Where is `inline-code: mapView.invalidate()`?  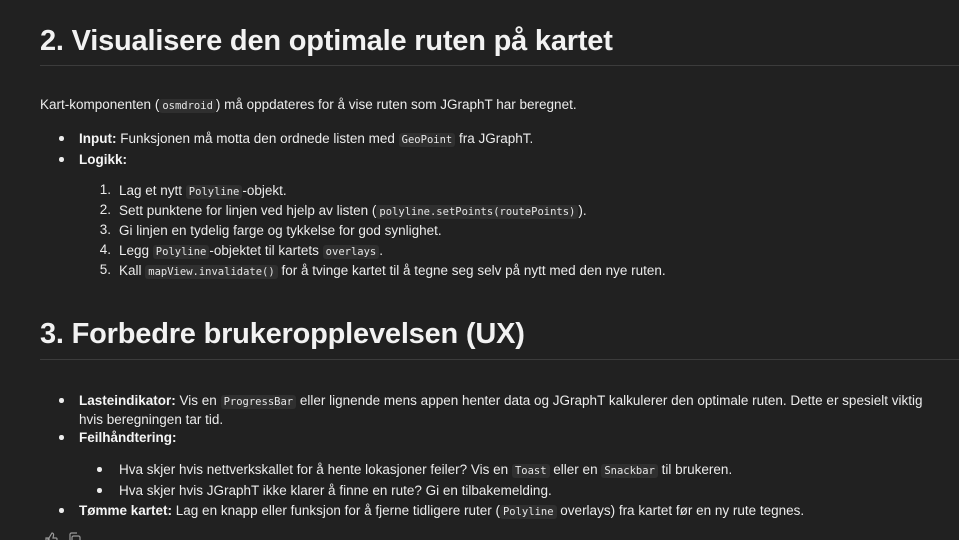
inline-code: mapView.invalidate() is located at coordinates (211, 272).